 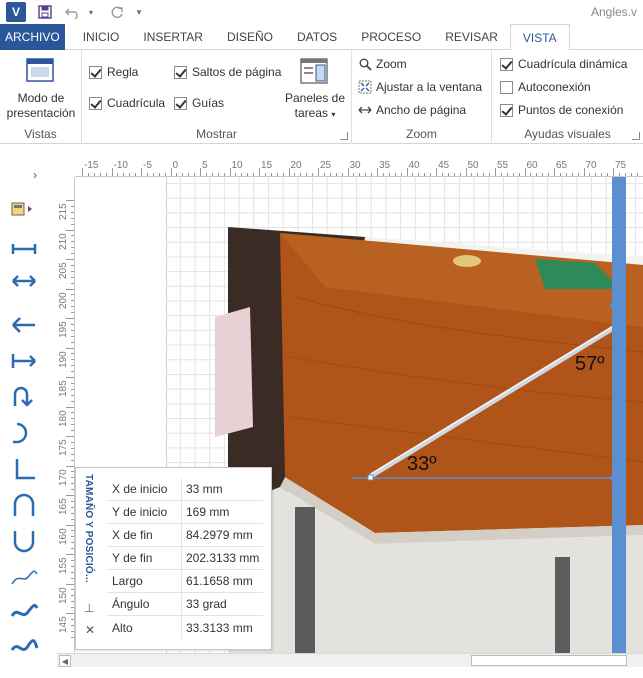 I want to click on visio-app-icon: V, so click(x=16, y=12).